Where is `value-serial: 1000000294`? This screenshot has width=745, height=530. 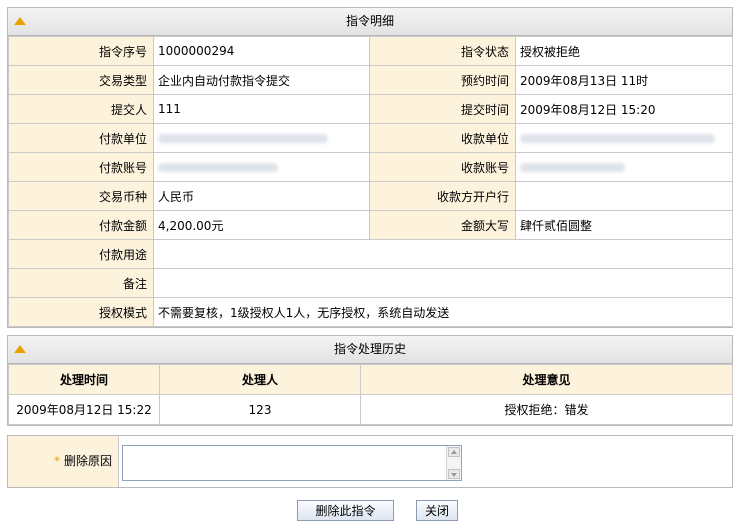
value-serial: 1000000294 is located at coordinates (261, 51).